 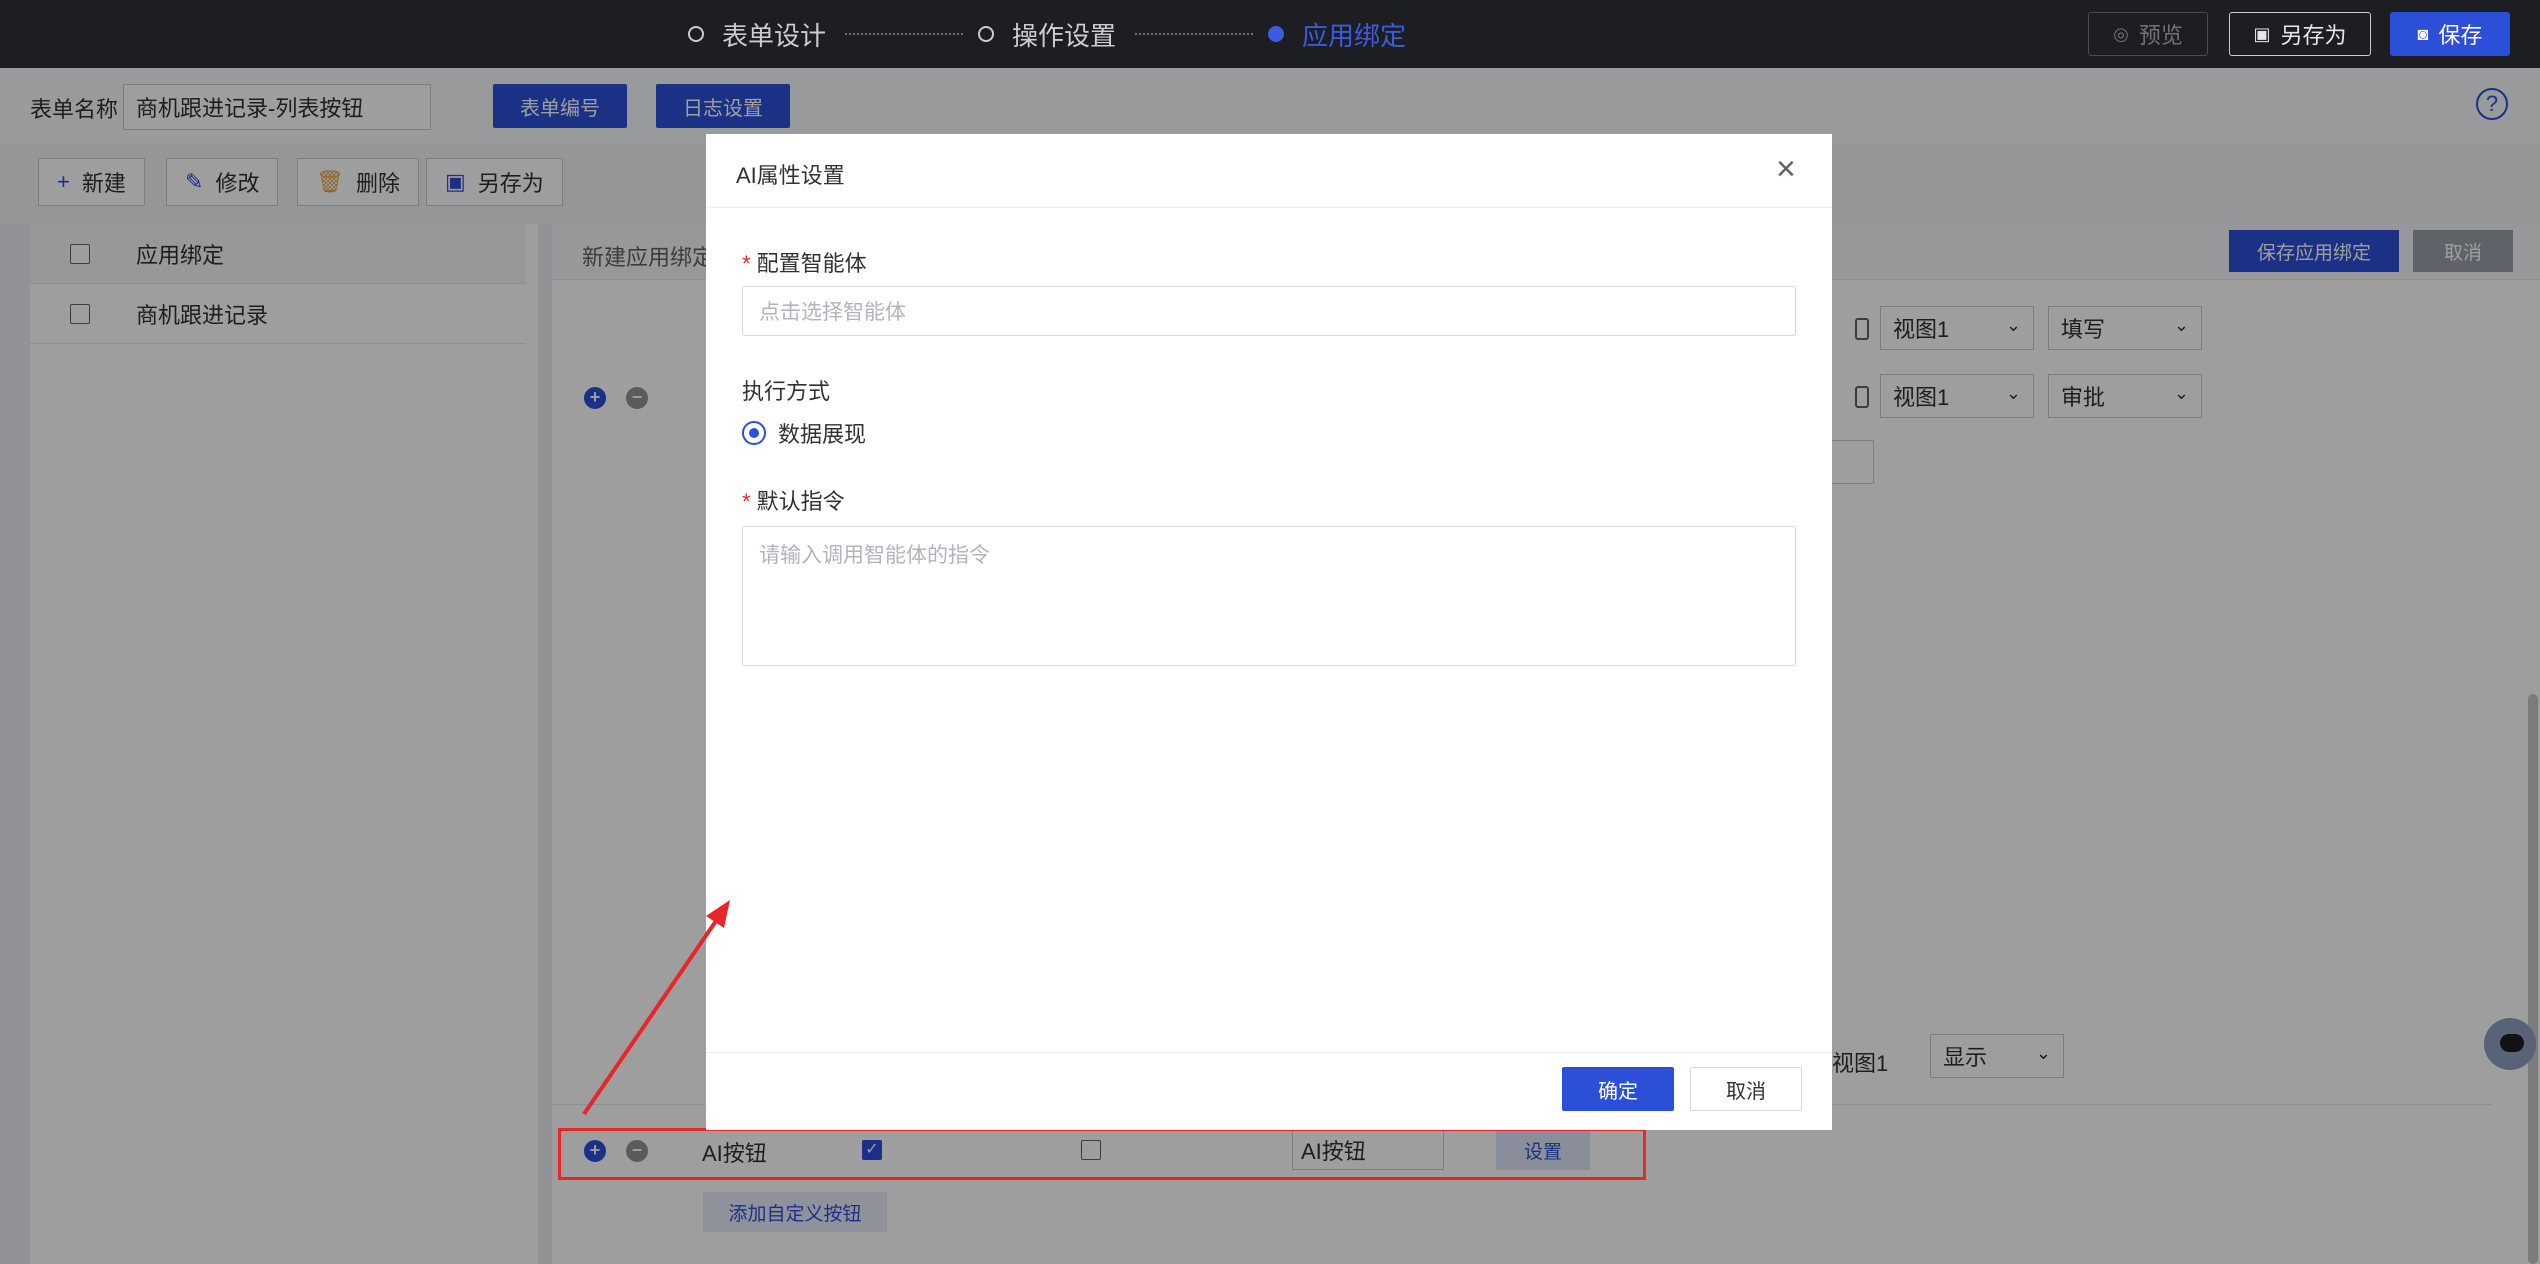 What do you see at coordinates (804, 433) in the screenshot?
I see `exec-mode-radio-data-display: 数据展现` at bounding box center [804, 433].